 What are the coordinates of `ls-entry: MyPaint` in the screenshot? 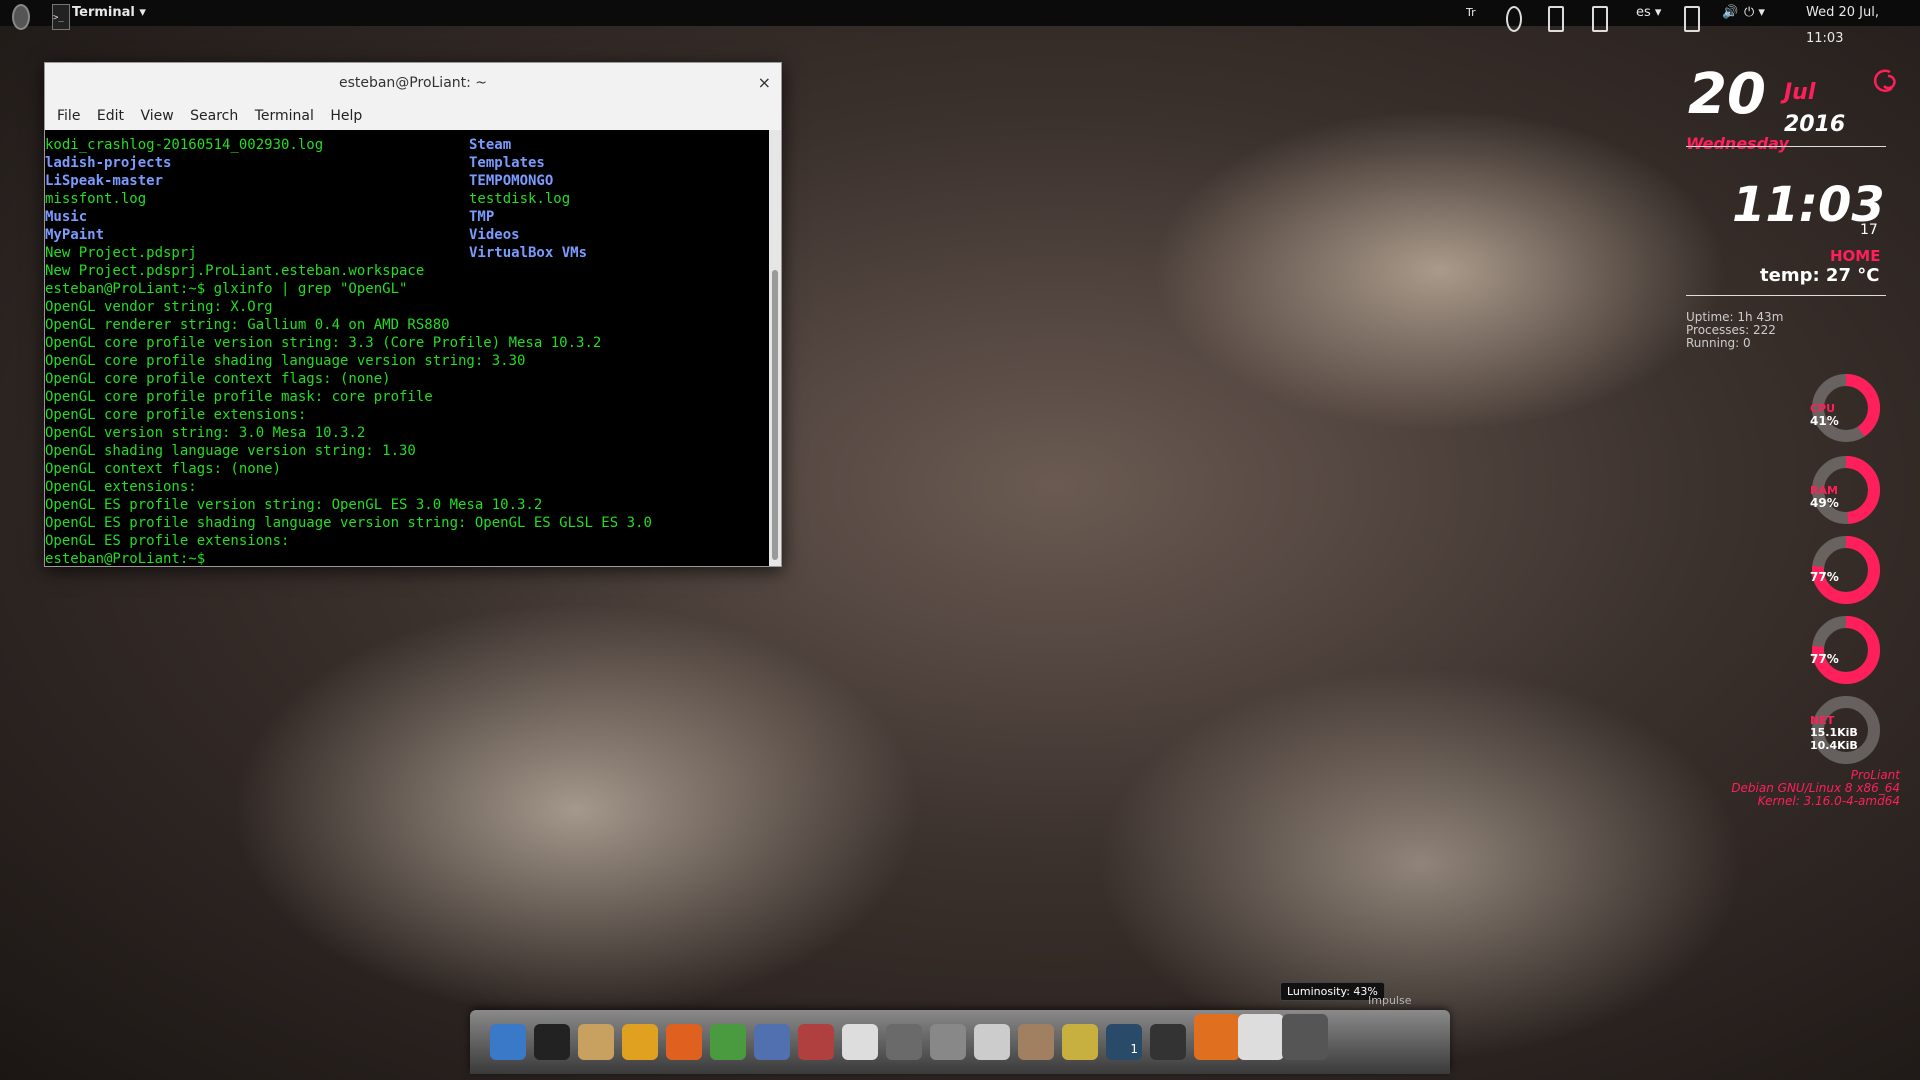 It's located at (75, 235).